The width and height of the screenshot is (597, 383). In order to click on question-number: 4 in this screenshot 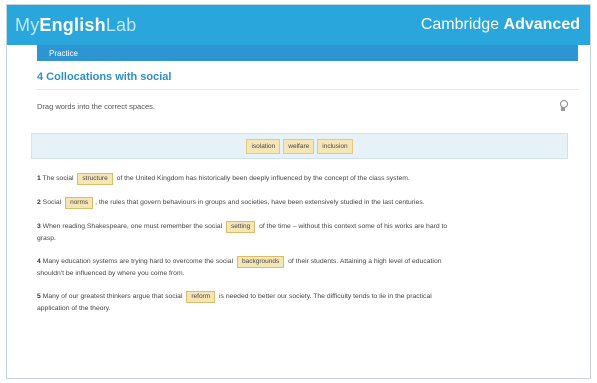, I will do `click(39, 261)`.